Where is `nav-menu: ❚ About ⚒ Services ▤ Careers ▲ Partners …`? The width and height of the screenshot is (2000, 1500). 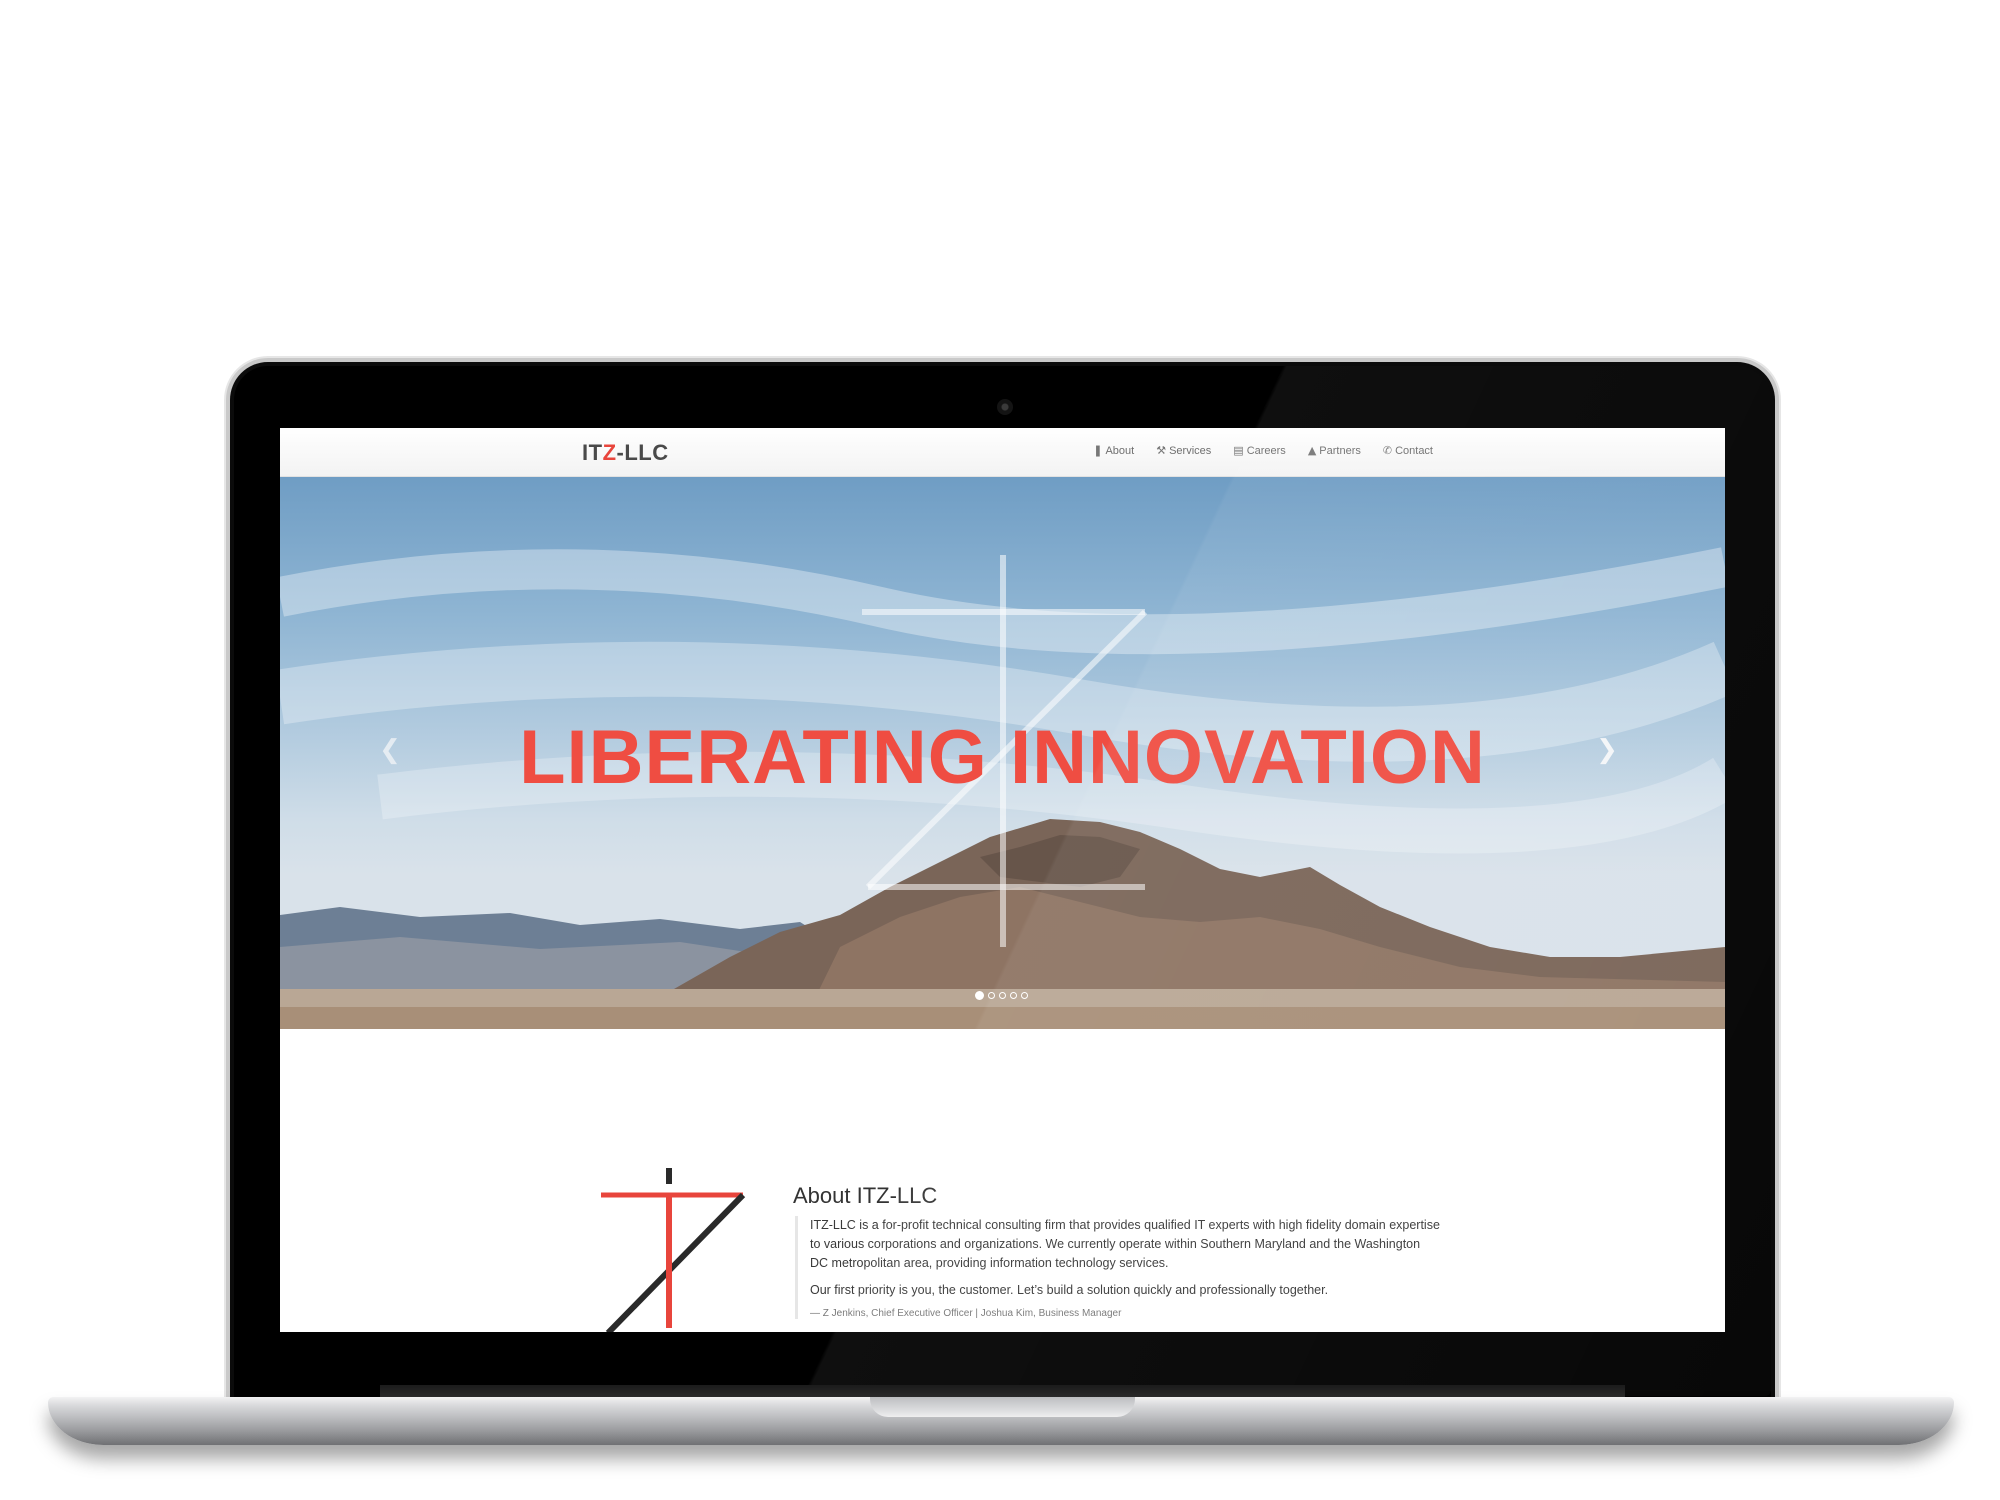 nav-menu: ❚ About ⚒ Services ▤ Careers ▲ Partners … is located at coordinates (1263, 450).